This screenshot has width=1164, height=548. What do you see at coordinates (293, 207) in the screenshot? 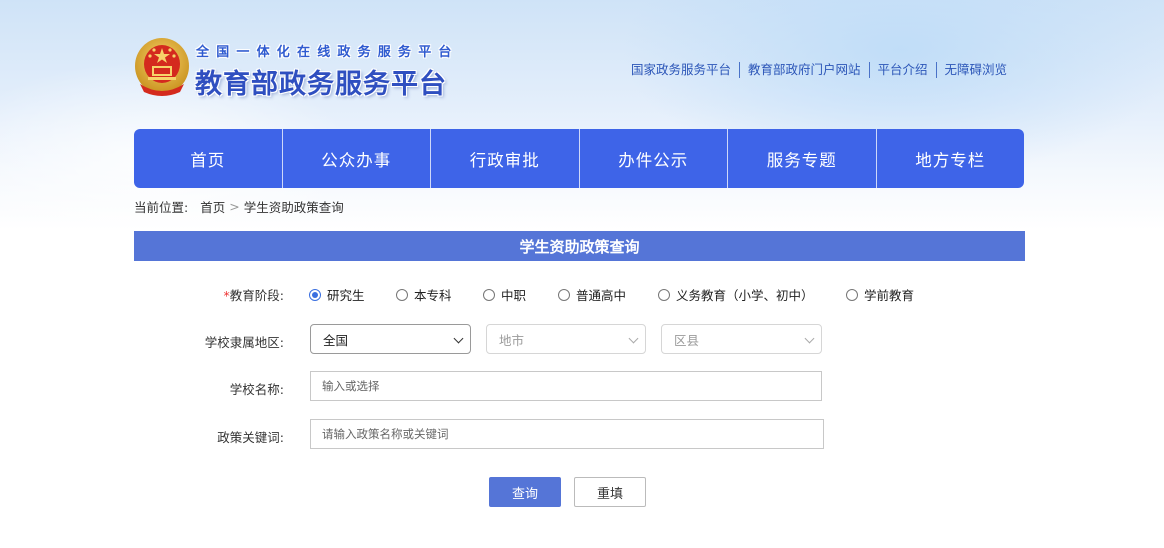
I see `breadcrumb-current: 学生资助政策查询` at bounding box center [293, 207].